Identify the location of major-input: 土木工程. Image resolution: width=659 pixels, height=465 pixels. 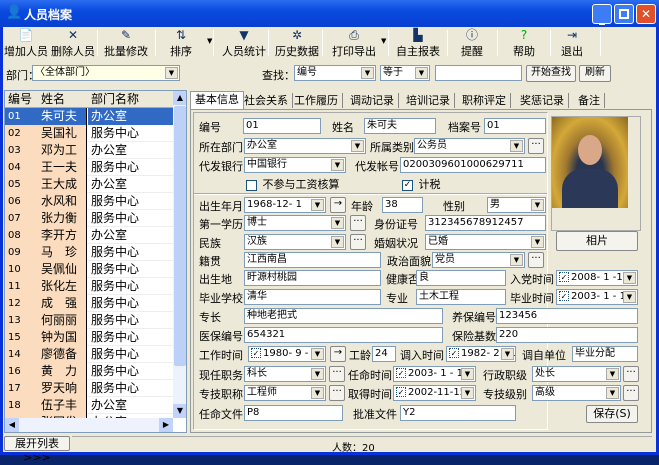
(461, 297).